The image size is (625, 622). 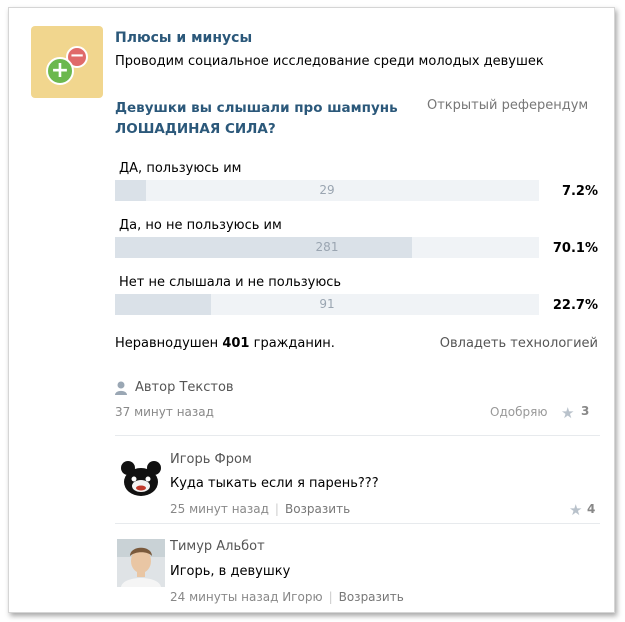 I want to click on poll-option-count: 29, so click(x=327, y=190).